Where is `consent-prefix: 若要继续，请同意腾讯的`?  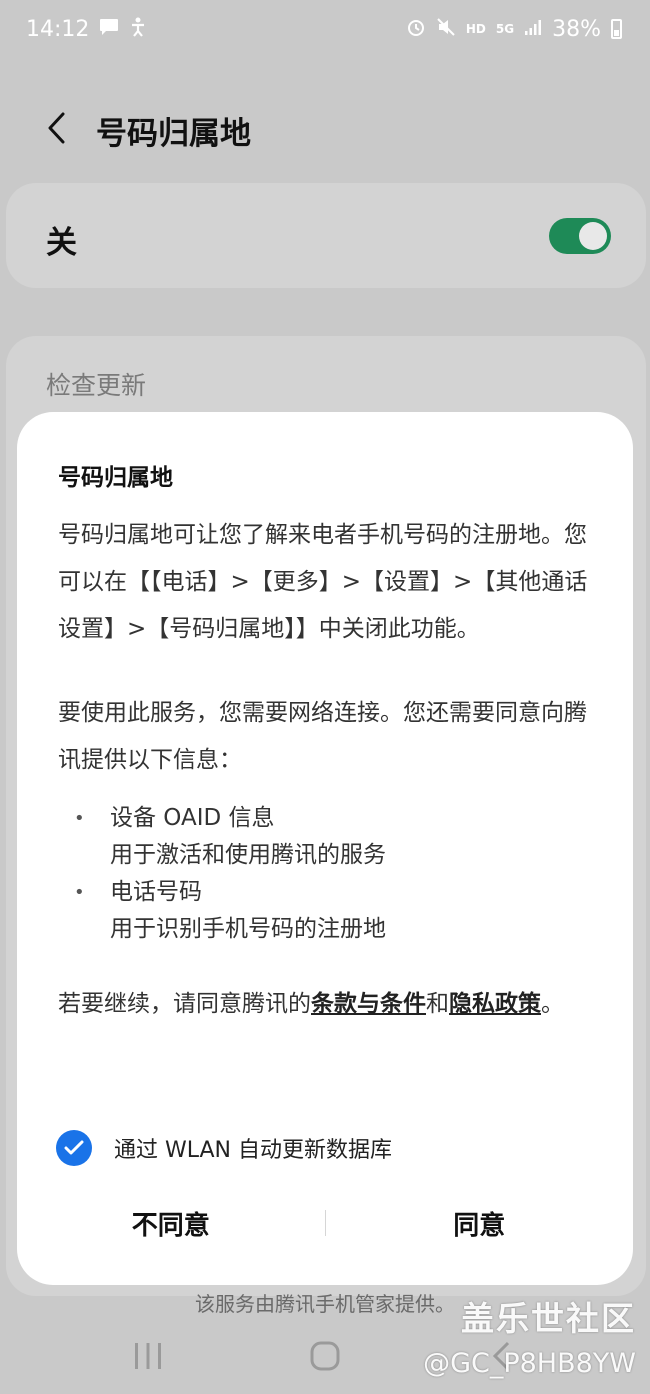 consent-prefix: 若要继续，请同意腾讯的 is located at coordinates (184, 1004).